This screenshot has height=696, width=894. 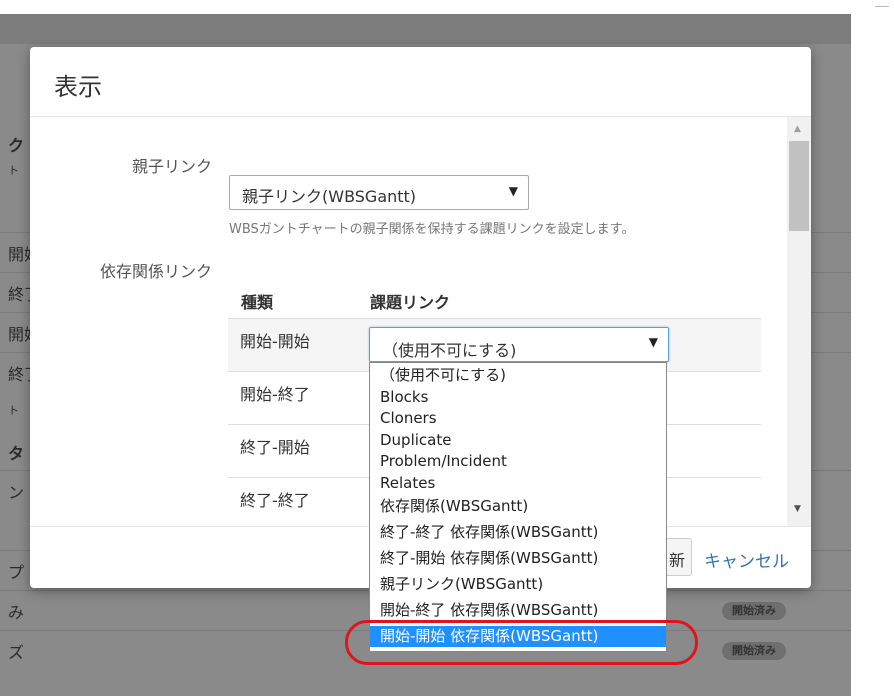 I want to click on link-type-select-value: （使用不可にする), so click(x=449, y=350).